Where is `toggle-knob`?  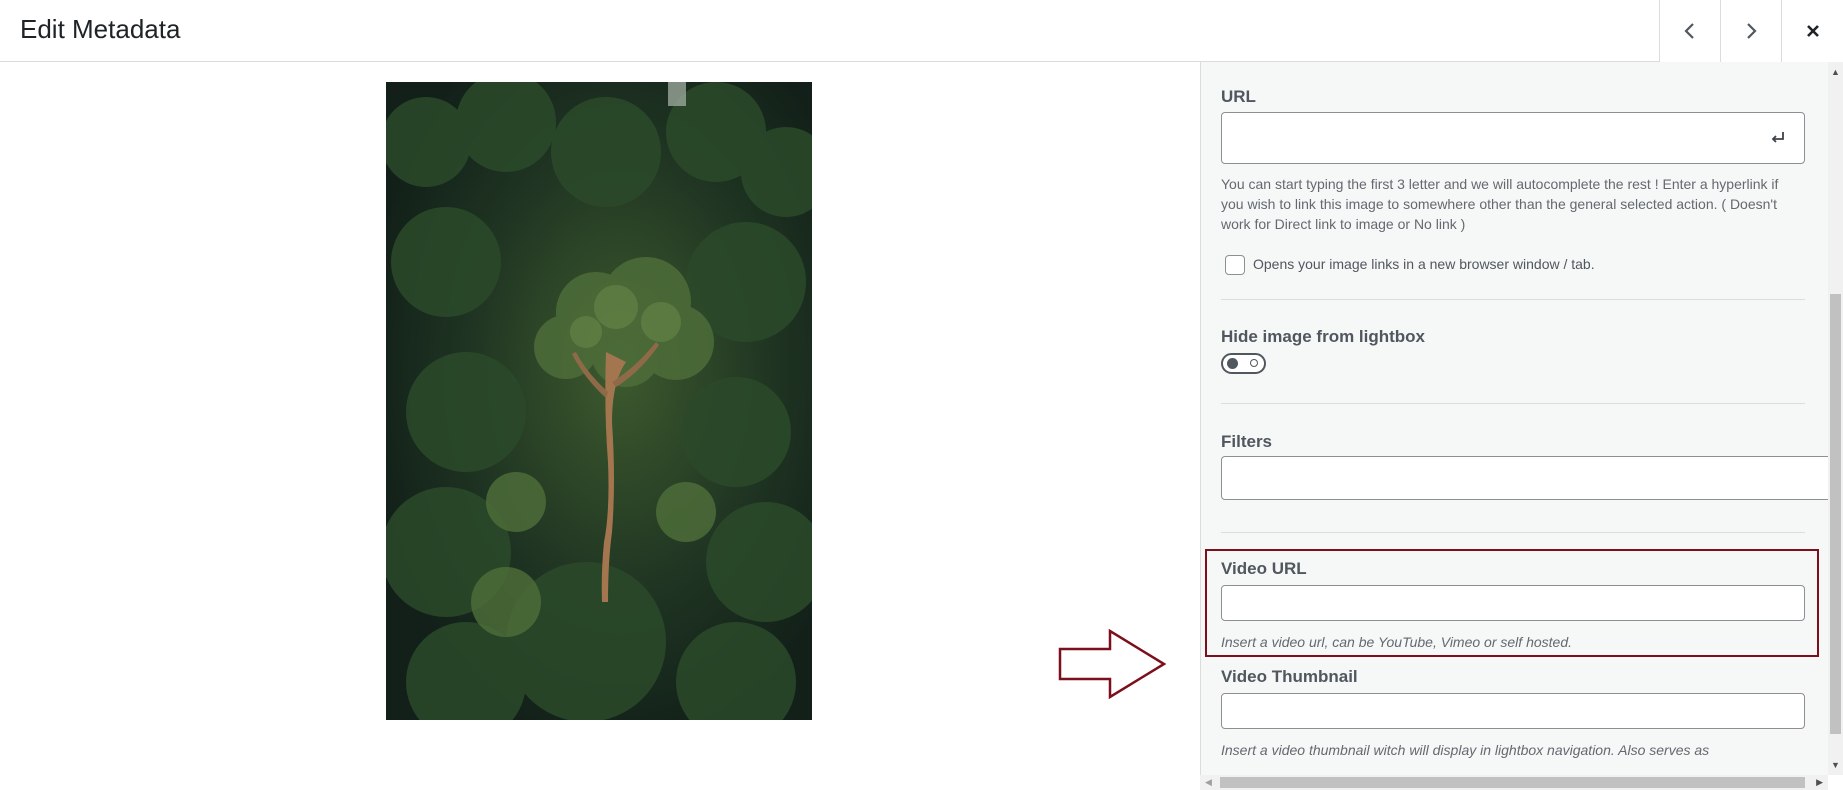
toggle-knob is located at coordinates (1232, 363).